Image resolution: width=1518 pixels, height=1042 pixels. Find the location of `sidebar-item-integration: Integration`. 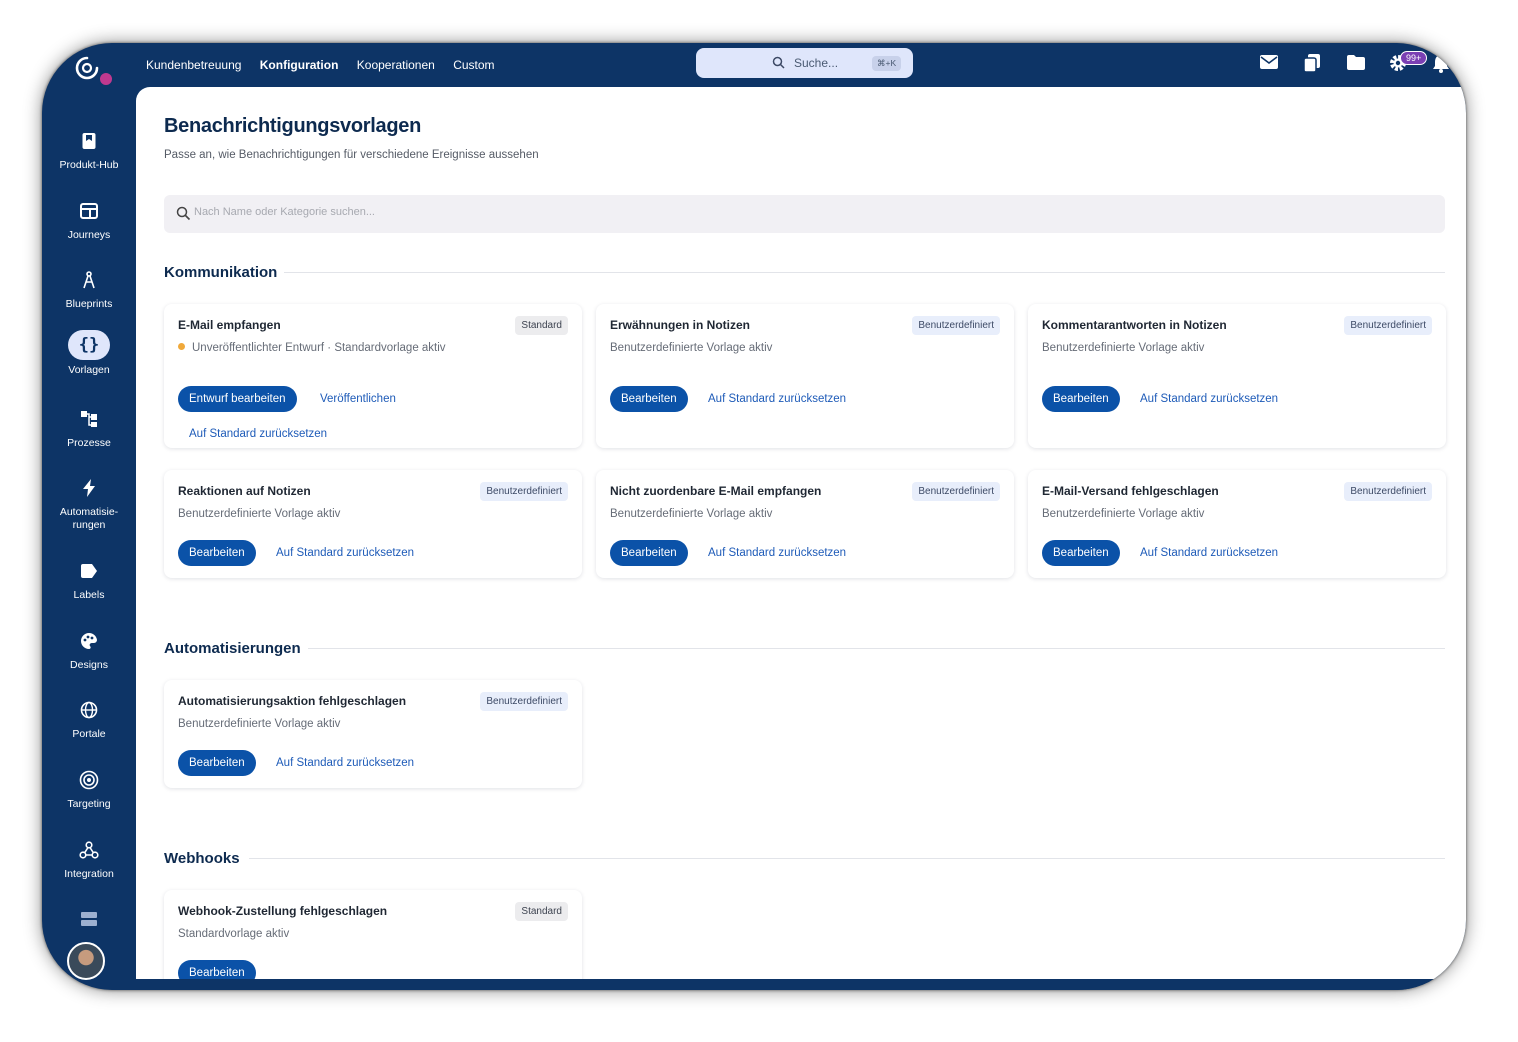

sidebar-item-integration: Integration is located at coordinates (89, 866).